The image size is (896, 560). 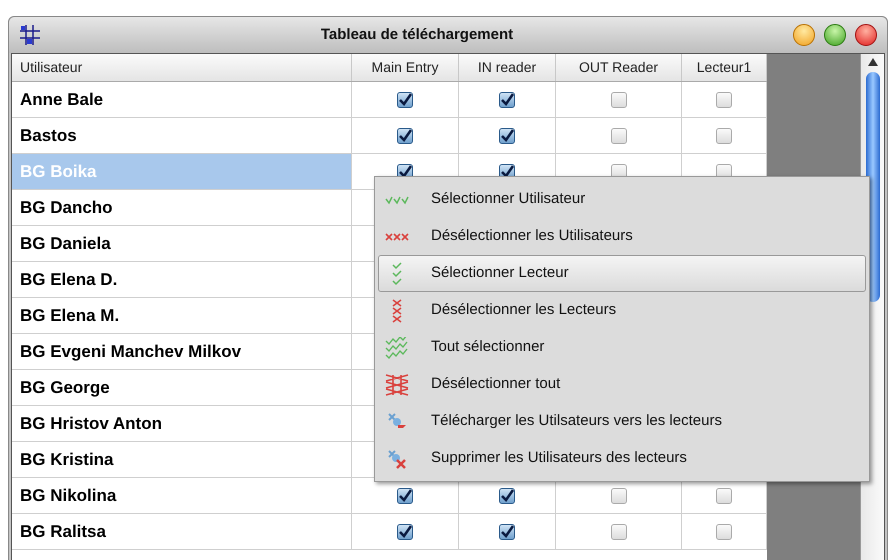 I want to click on window-title: Tableau de téléchargement, so click(x=417, y=34).